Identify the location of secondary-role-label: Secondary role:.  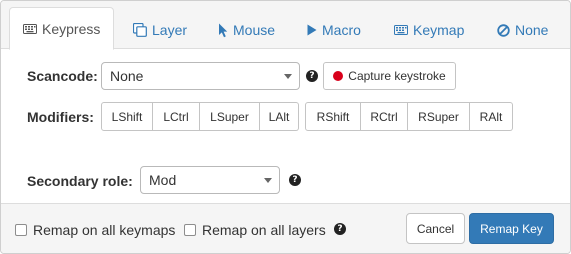
(80, 181).